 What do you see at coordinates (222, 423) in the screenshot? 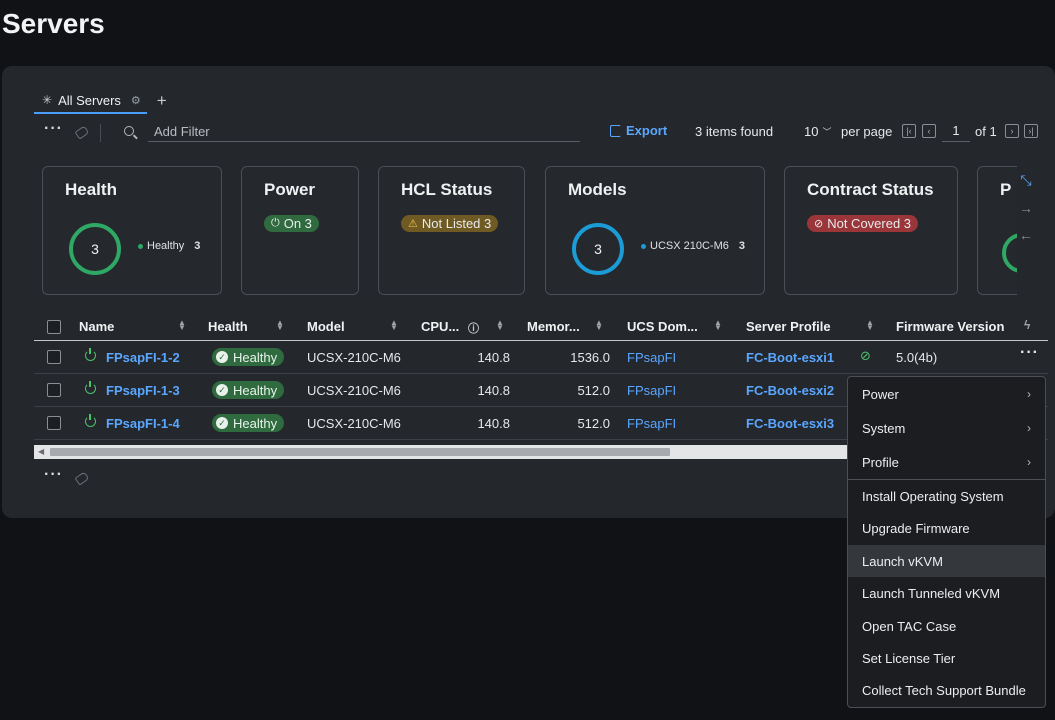
I see `check-icon: ✓` at bounding box center [222, 423].